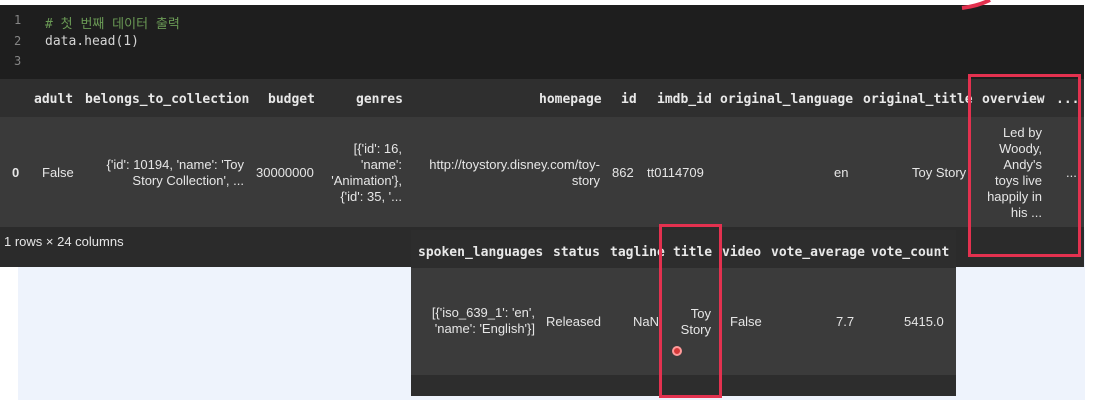  What do you see at coordinates (64, 241) in the screenshot?
I see `dataframe-shape-label: 1 rows × 24 columns` at bounding box center [64, 241].